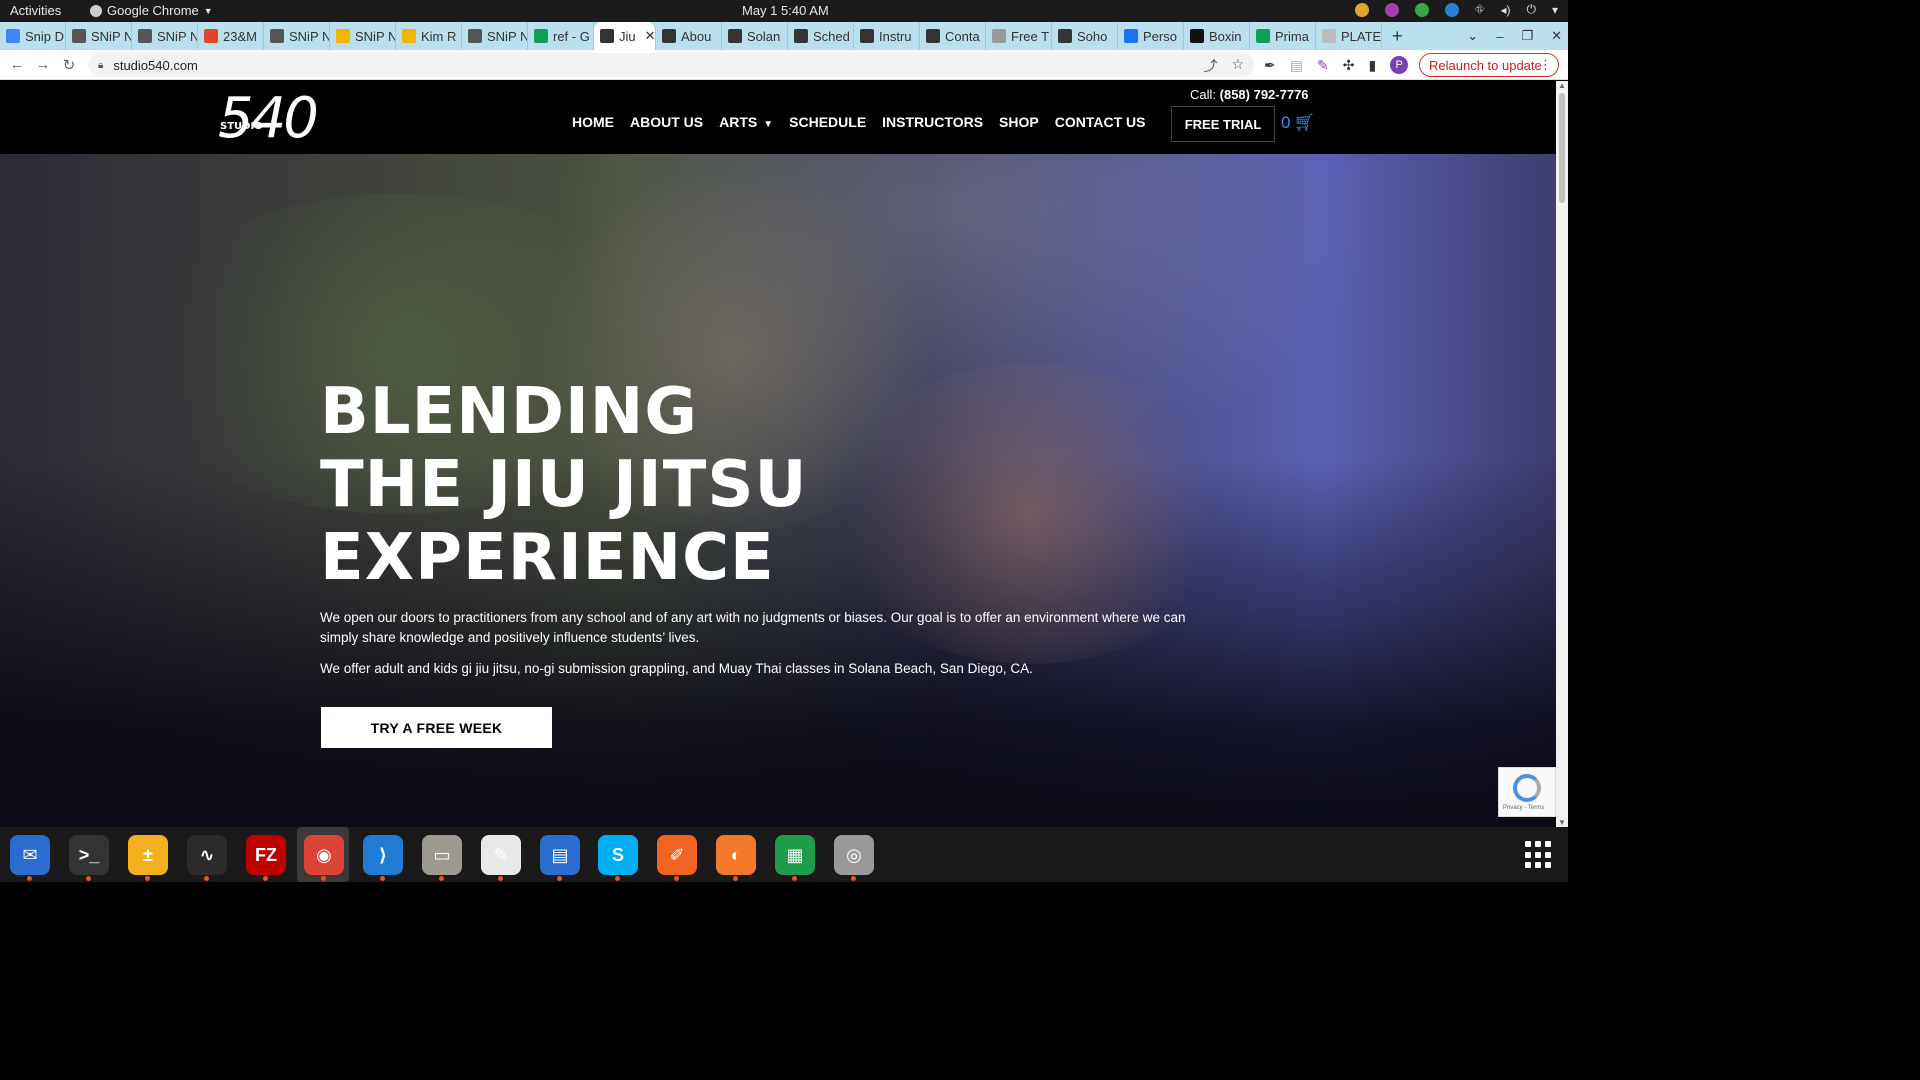 The image size is (1920, 1080). I want to click on volume-icon: ◂), so click(1505, 10).